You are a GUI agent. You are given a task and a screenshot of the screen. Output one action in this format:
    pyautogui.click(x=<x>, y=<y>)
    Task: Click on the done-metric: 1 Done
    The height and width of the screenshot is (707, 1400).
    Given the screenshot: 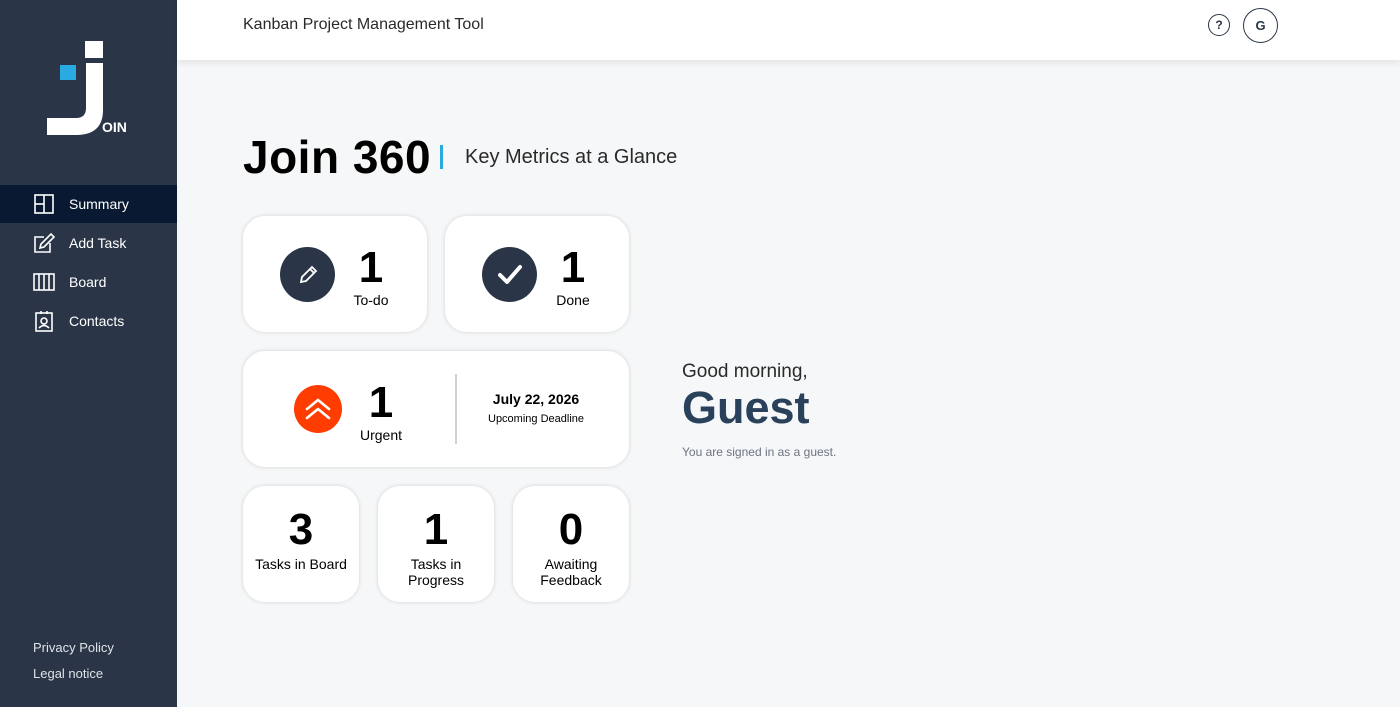 What is the action you would take?
    pyautogui.click(x=573, y=276)
    